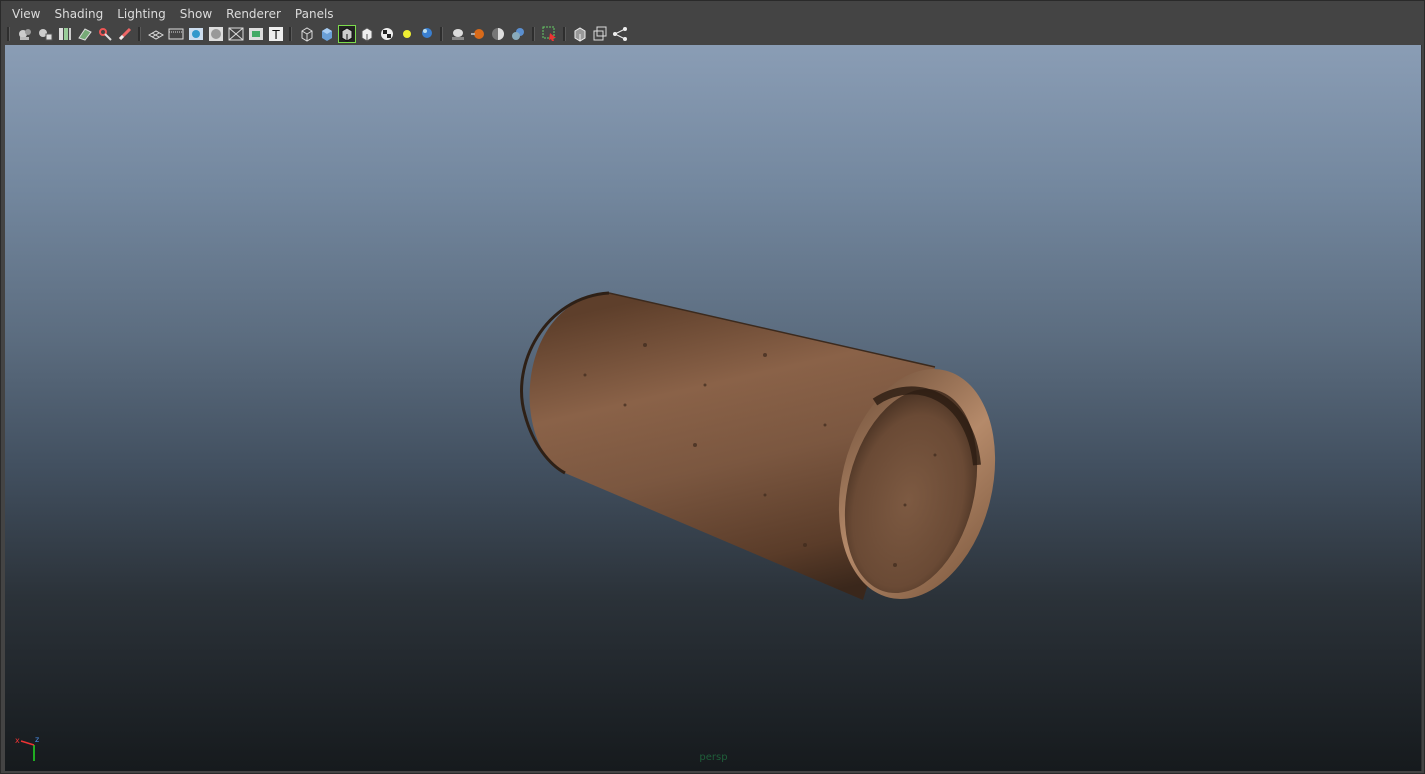  Describe the element at coordinates (498, 34) in the screenshot. I see `anti-aliasing-icon` at that location.